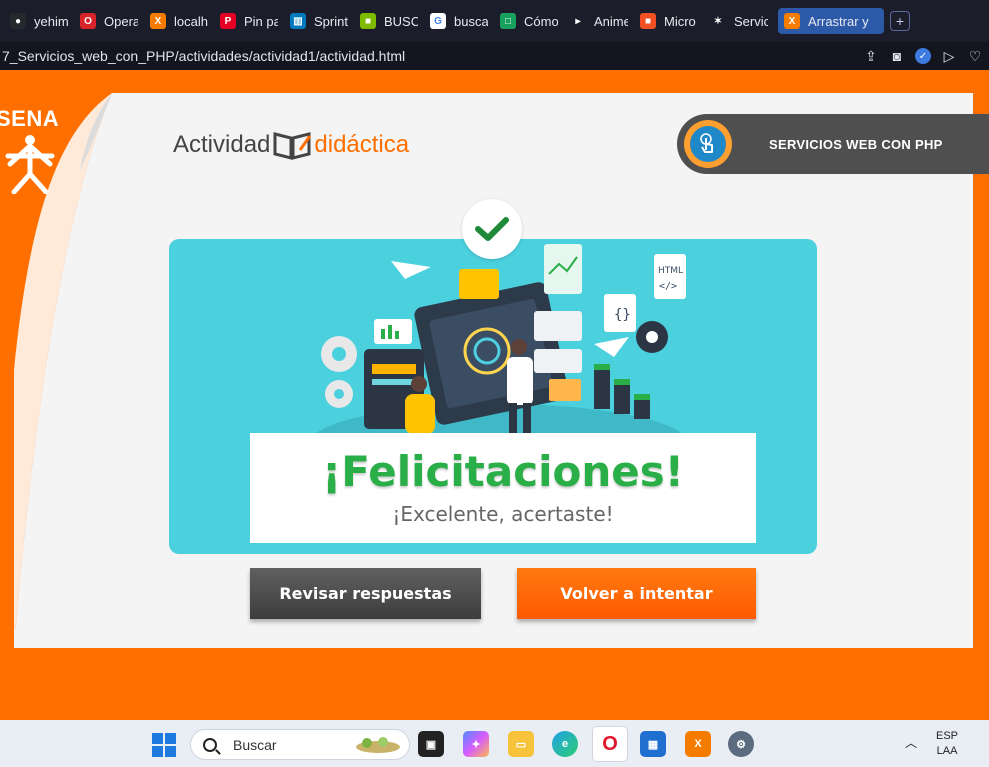  What do you see at coordinates (298, 21) in the screenshot?
I see `trello-icon: ▥` at bounding box center [298, 21].